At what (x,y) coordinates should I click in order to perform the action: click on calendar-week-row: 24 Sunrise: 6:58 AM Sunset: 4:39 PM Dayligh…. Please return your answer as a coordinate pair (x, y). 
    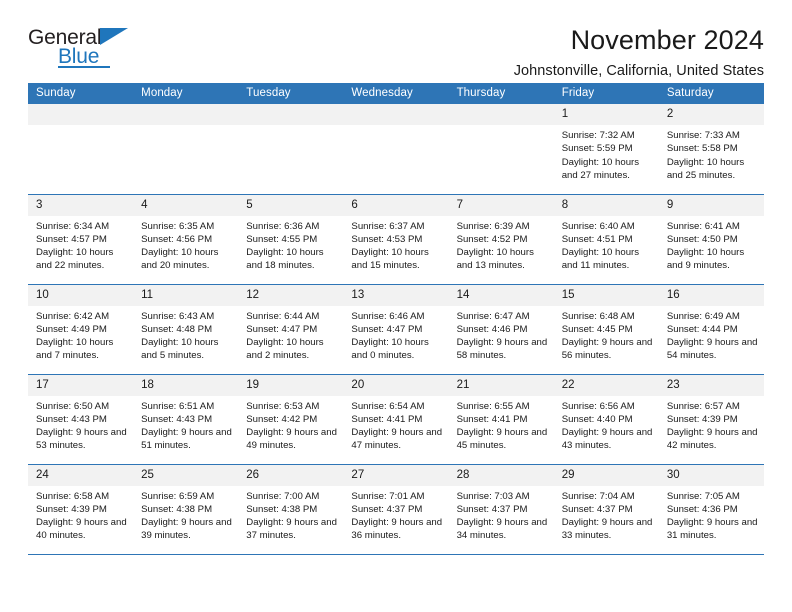
    Looking at the image, I should click on (396, 509).